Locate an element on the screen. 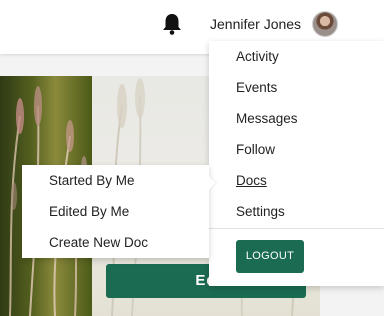 The image size is (384, 316). menu-item-events: Events is located at coordinates (256, 87).